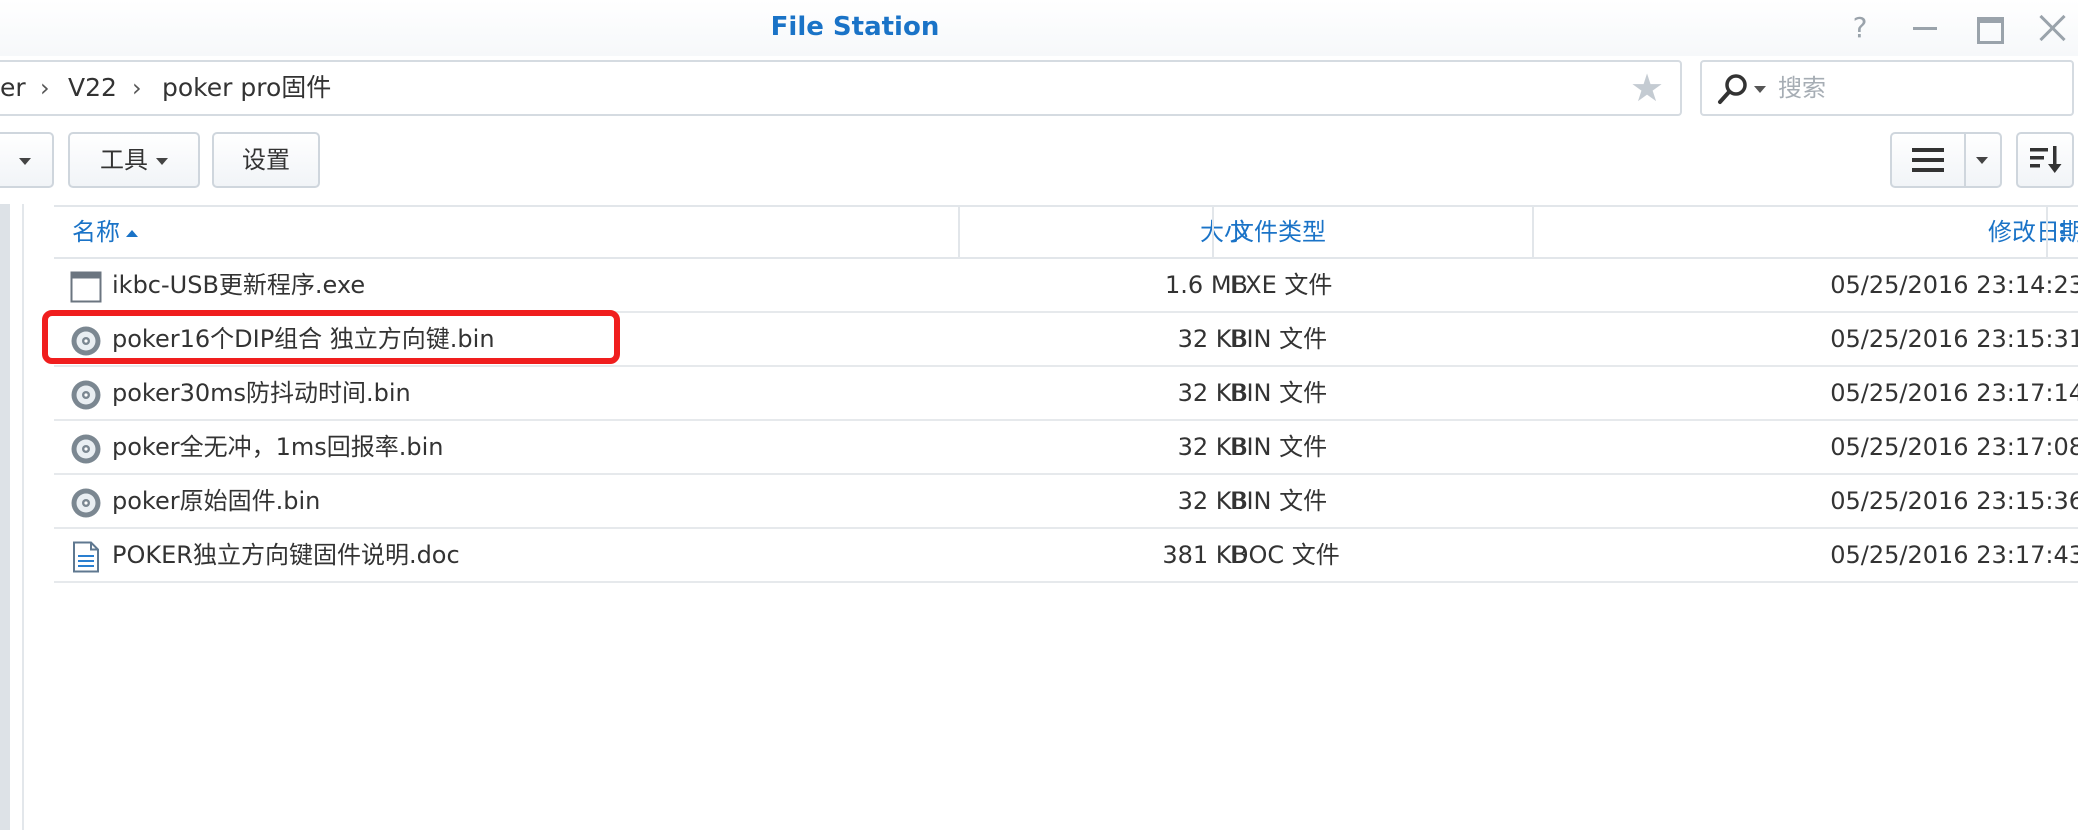 The width and height of the screenshot is (2078, 830). Describe the element at coordinates (5, 517) in the screenshot. I see `sidebar-scrollbar` at that location.